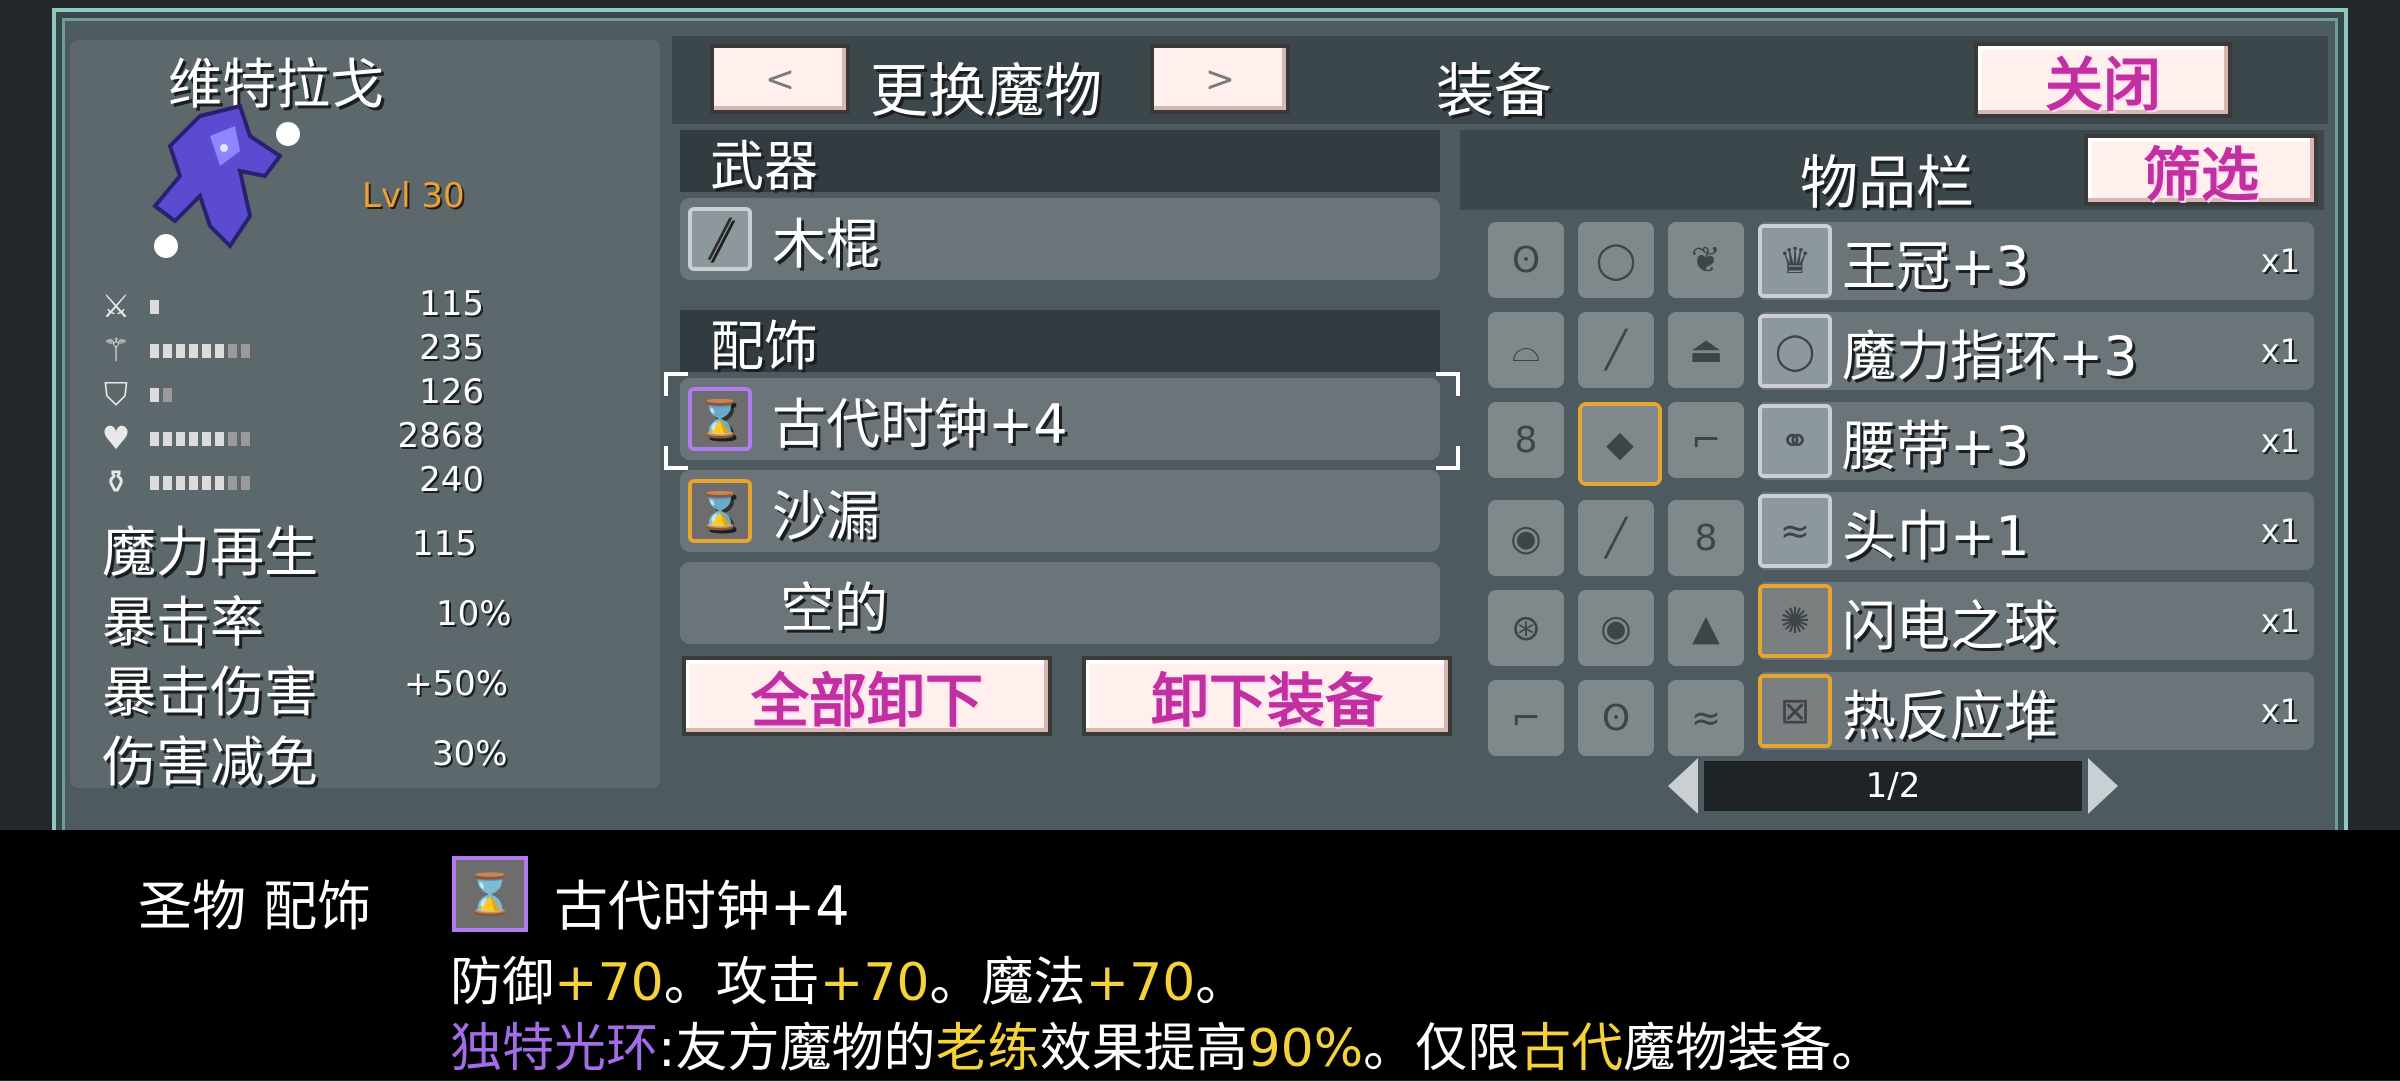 Image resolution: width=2400 pixels, height=1081 pixels. Describe the element at coordinates (444, 544) in the screenshot. I see `mana-regen-value: 115` at that location.